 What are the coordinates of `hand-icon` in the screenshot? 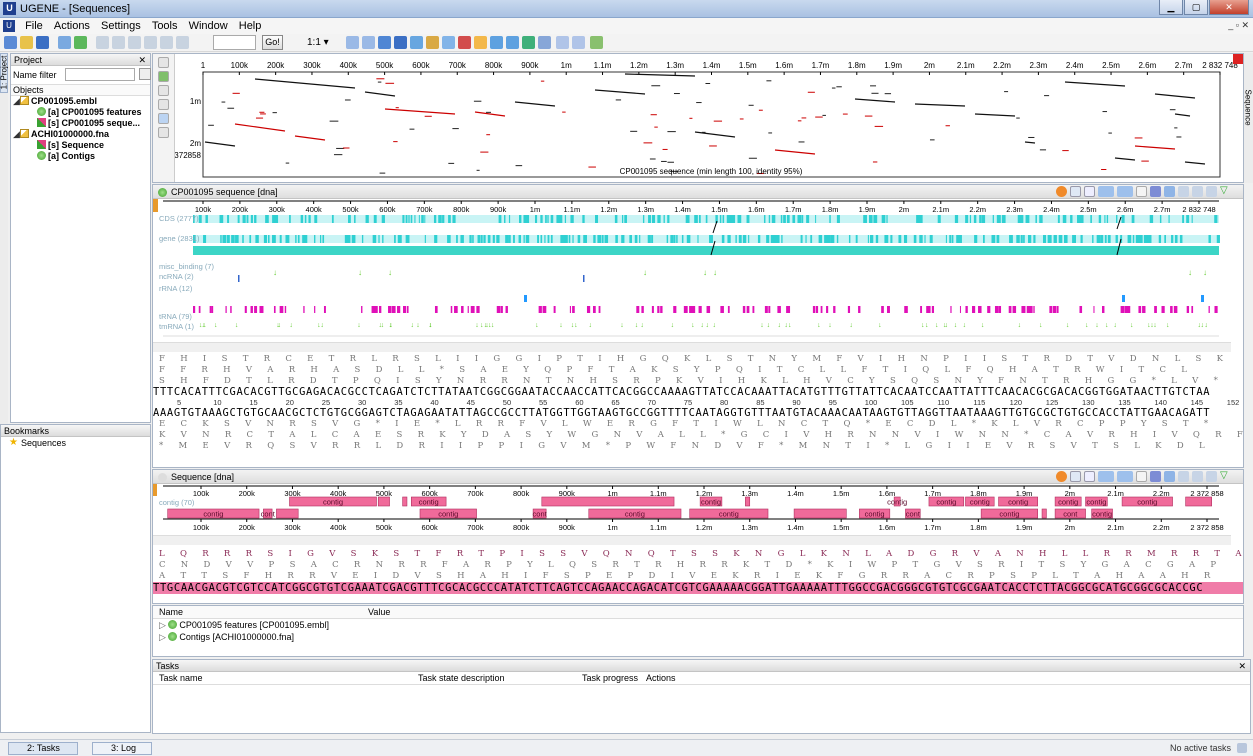 It's located at (163, 132).